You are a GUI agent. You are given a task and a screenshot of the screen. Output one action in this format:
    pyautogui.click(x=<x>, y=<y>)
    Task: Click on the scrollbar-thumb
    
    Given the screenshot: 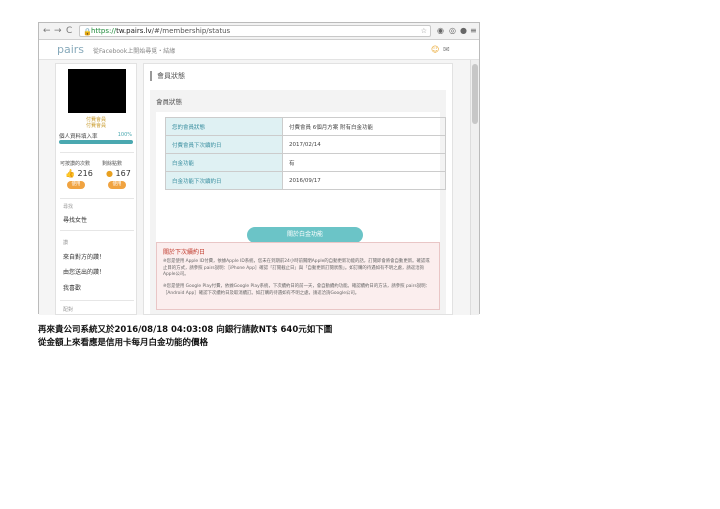 What is the action you would take?
    pyautogui.click(x=475, y=94)
    